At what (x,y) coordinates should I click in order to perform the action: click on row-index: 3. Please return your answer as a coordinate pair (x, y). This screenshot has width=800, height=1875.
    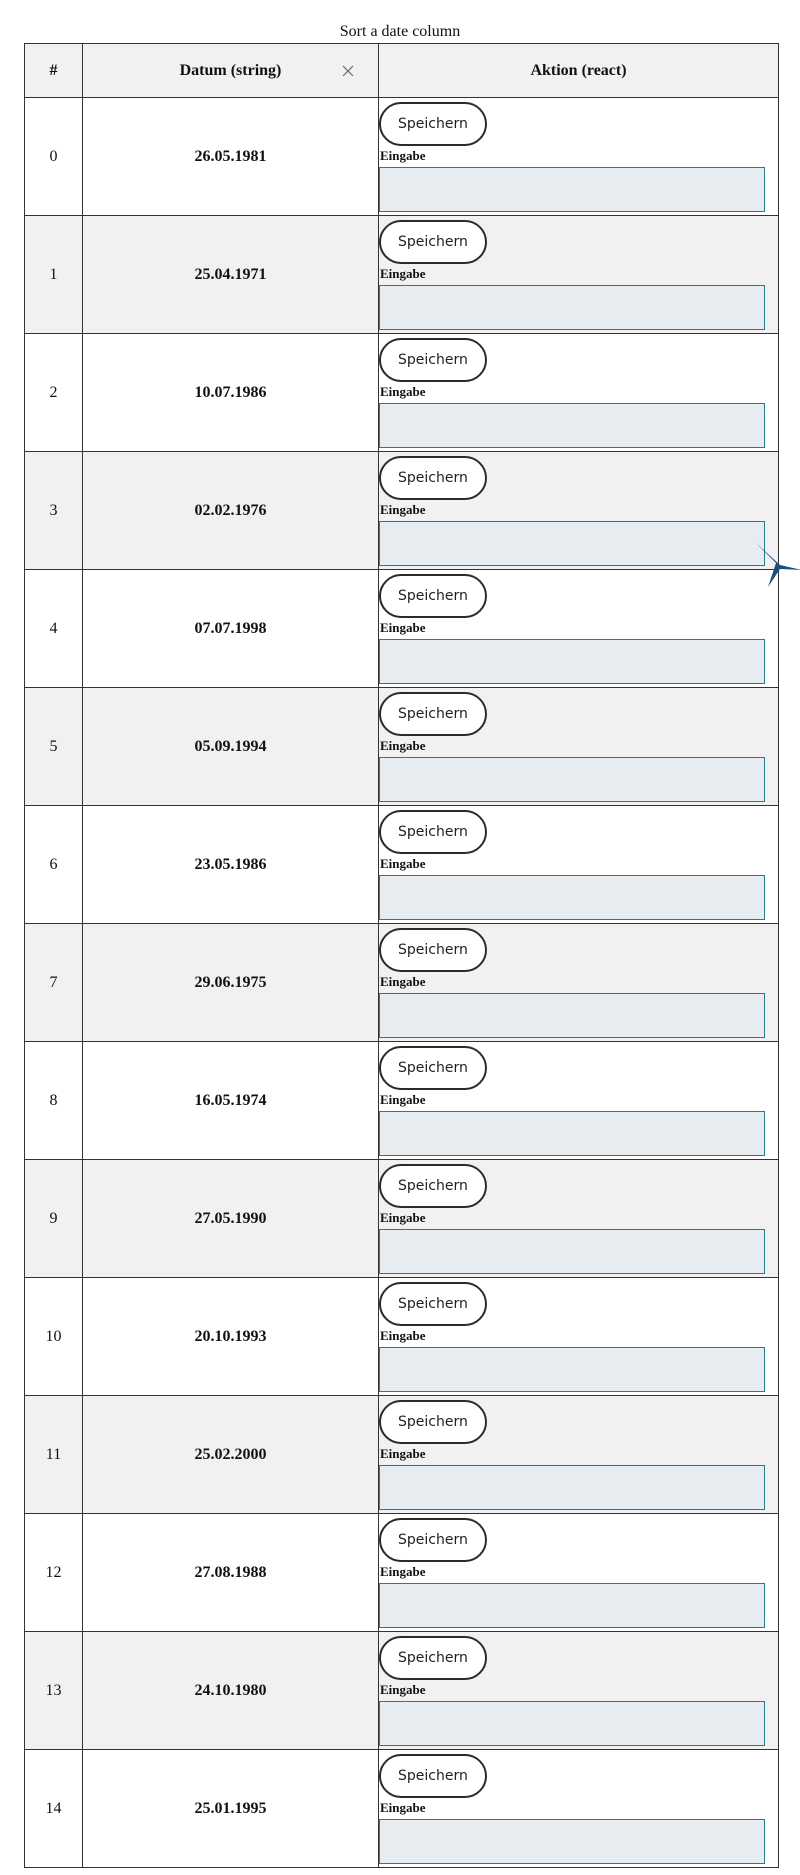
    Looking at the image, I should click on (53, 510).